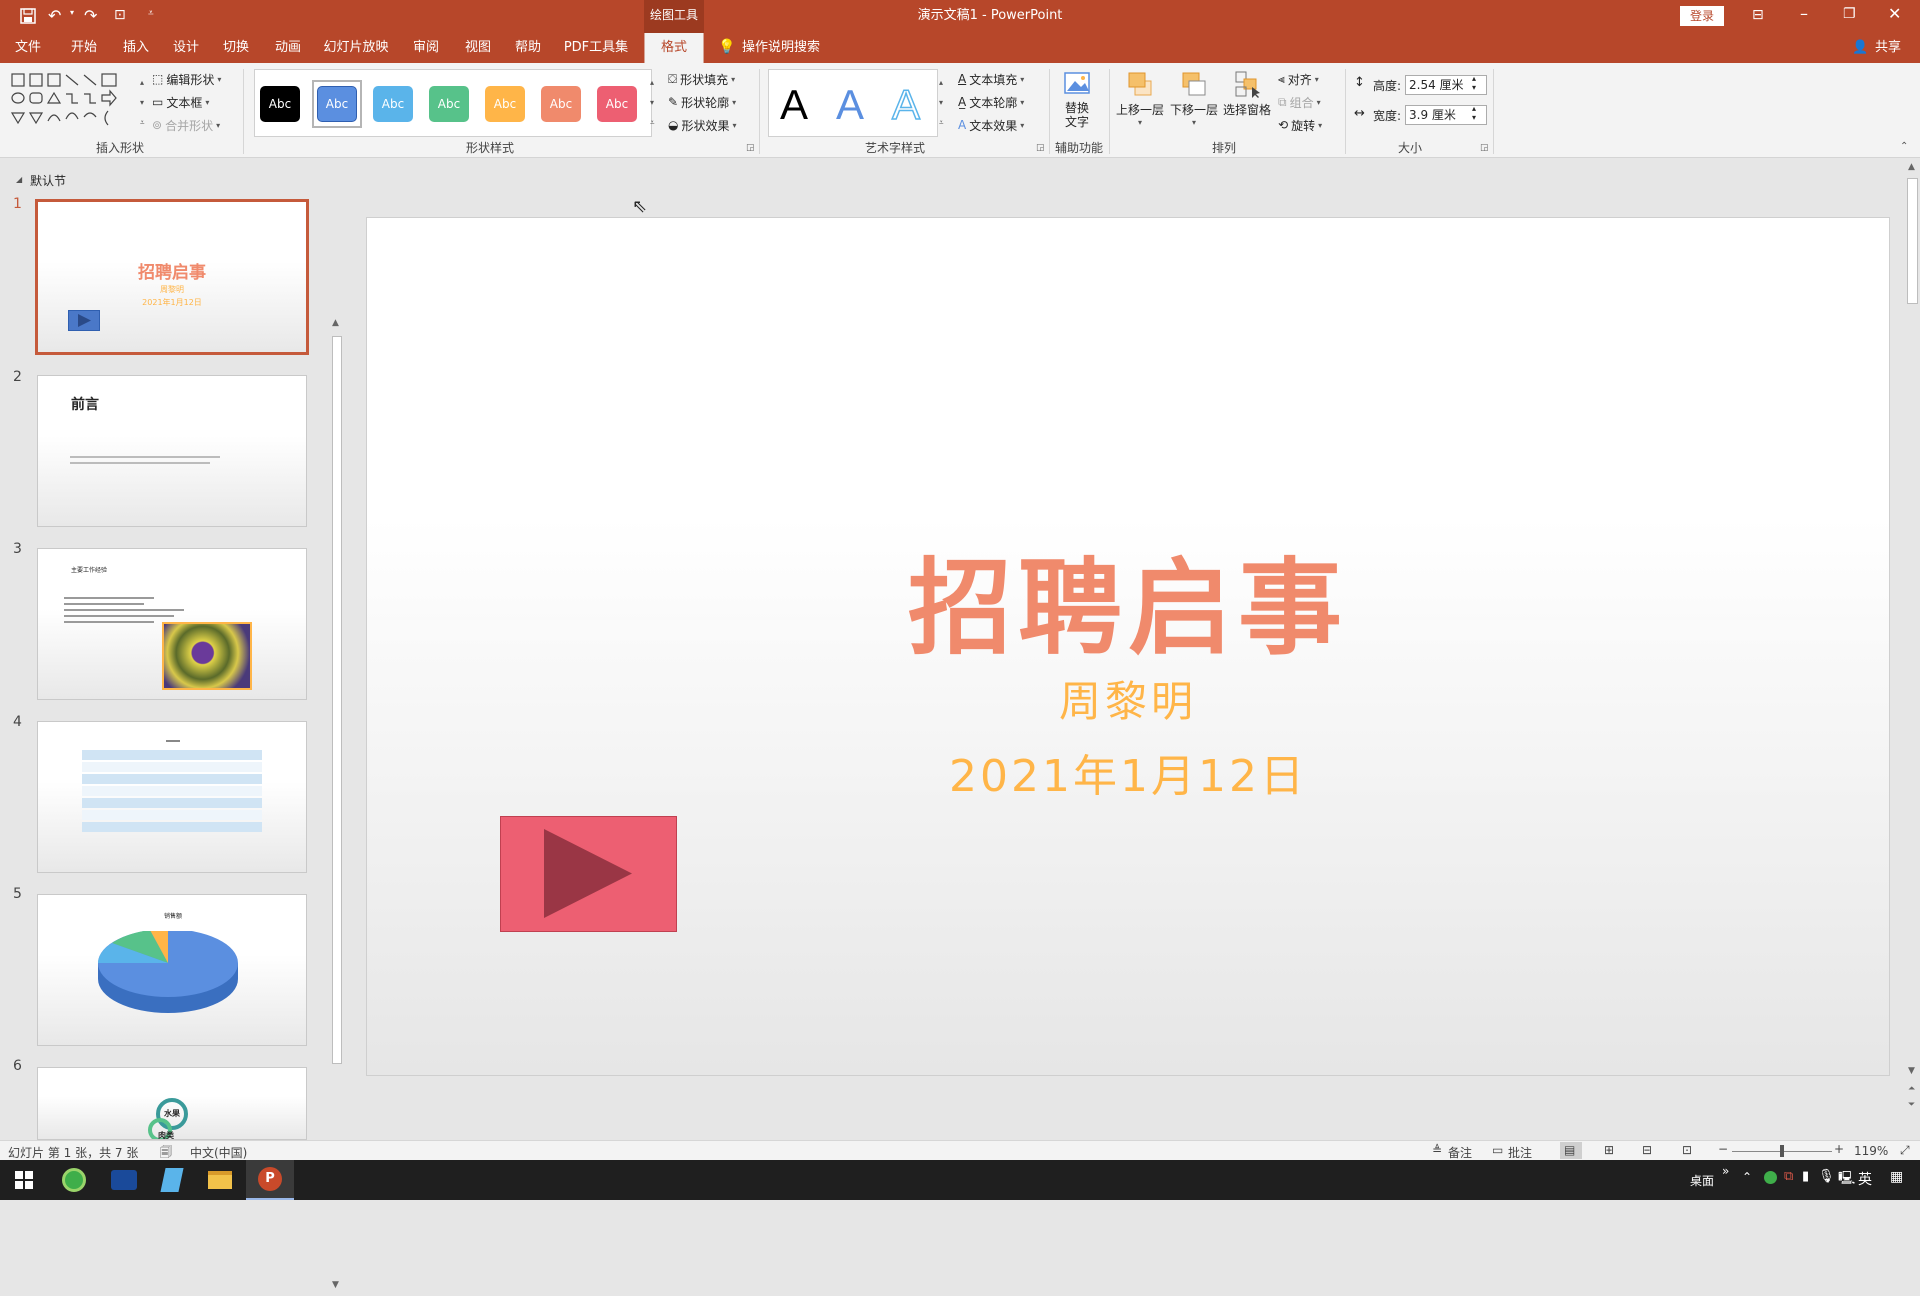 The width and height of the screenshot is (1920, 1296). What do you see at coordinates (220, 1180) in the screenshot?
I see `file-explorer-icon` at bounding box center [220, 1180].